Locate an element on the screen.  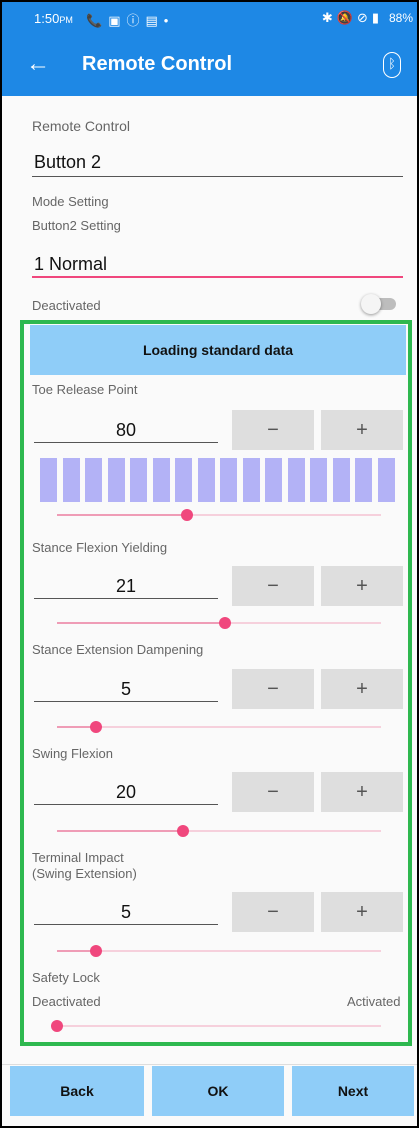
minus-button-swing-flex: − is located at coordinates (273, 792).